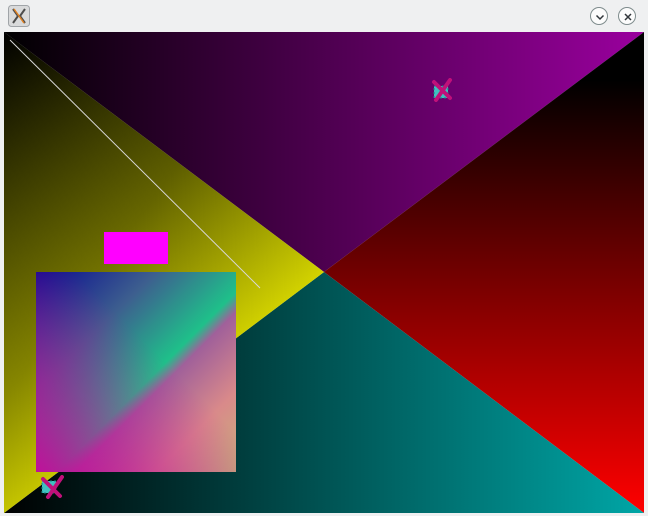  Describe the element at coordinates (19, 16) in the screenshot. I see `app-icon` at that location.